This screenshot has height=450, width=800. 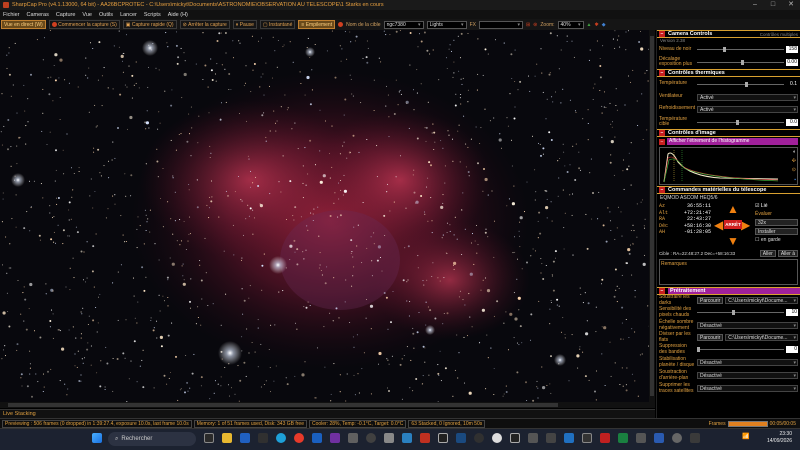 I want to click on black-level-value: 158, so click(x=792, y=49).